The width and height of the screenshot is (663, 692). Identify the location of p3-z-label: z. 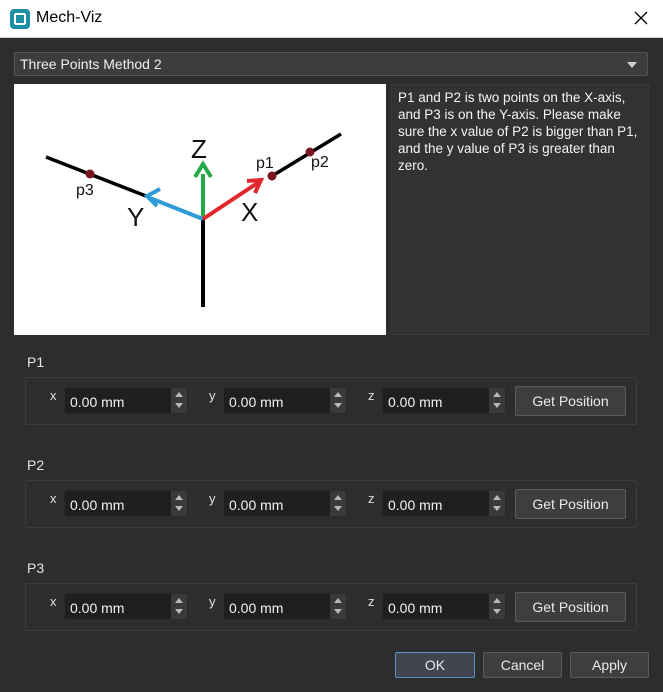
(371, 601).